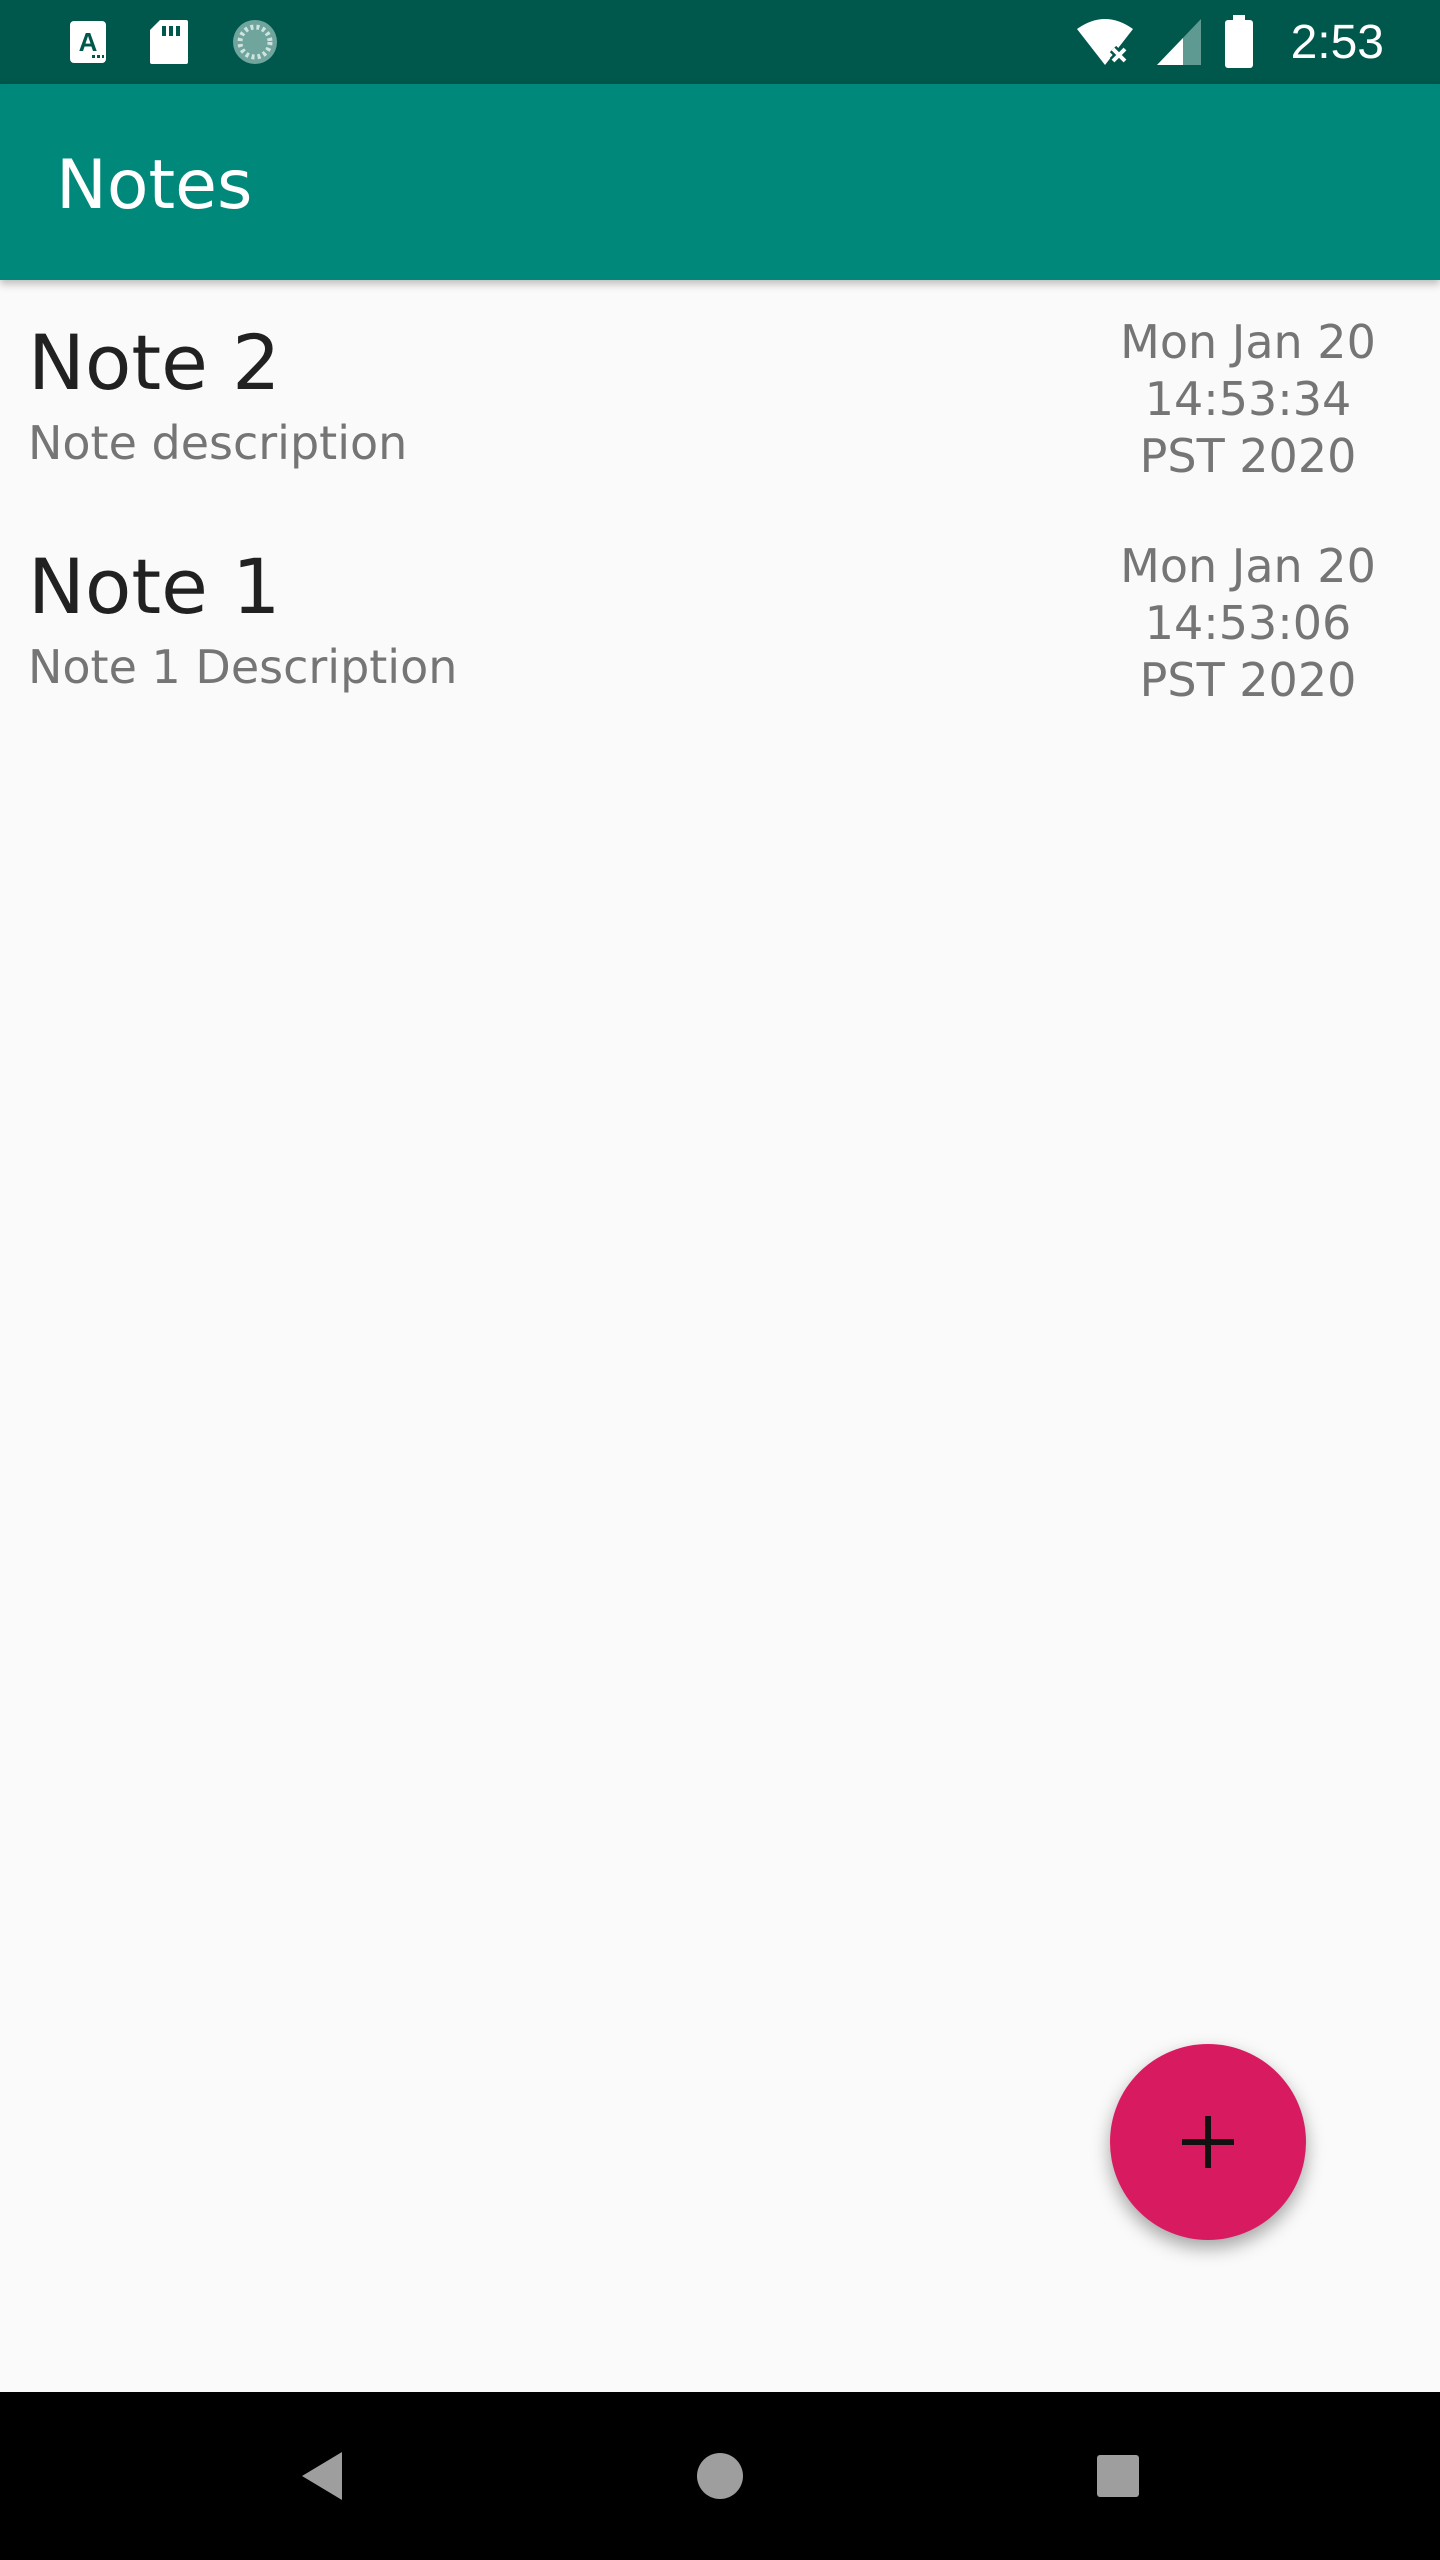 This screenshot has width=1440, height=2560. I want to click on back-icon, so click(322, 2476).